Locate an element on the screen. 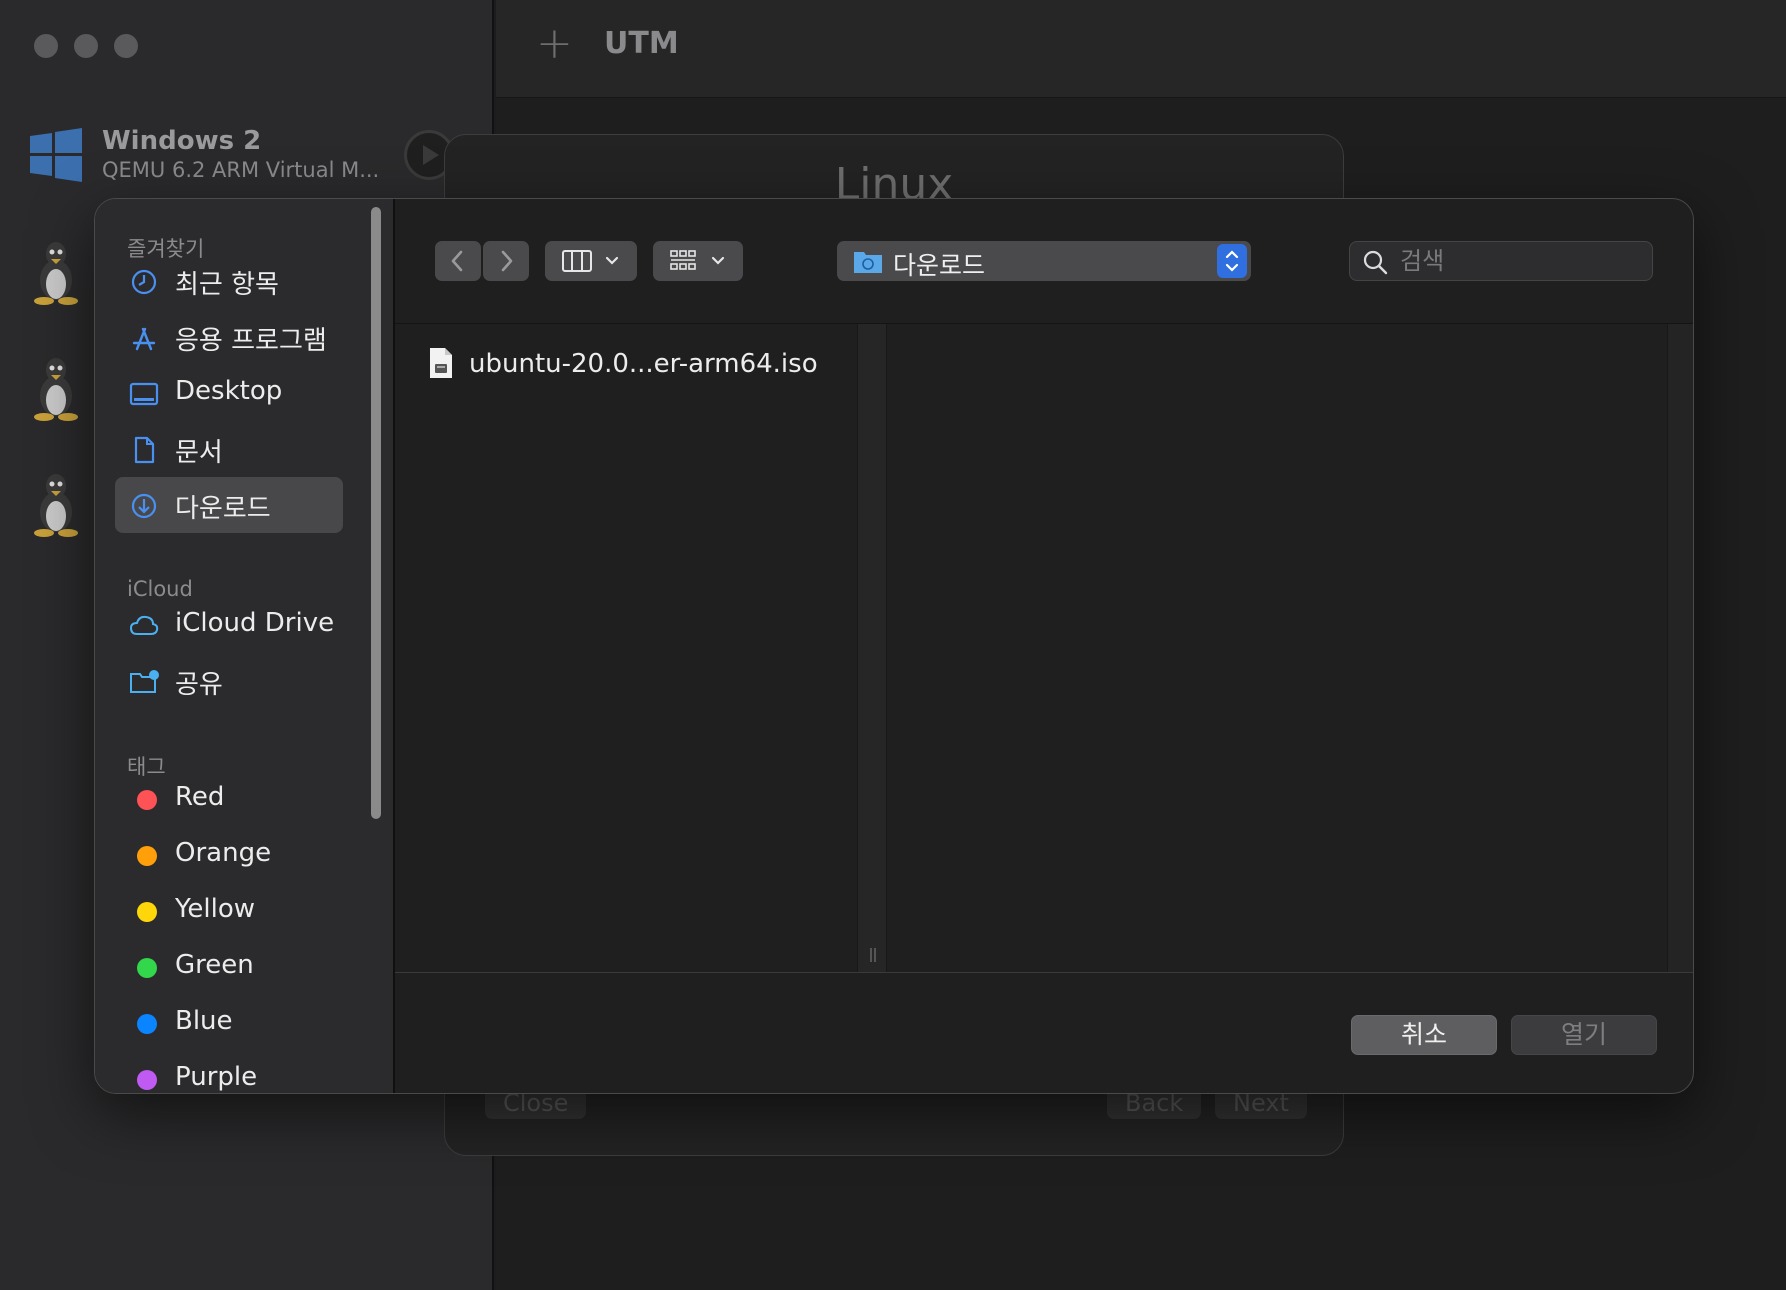 This screenshot has height=1290, width=1786. sidebar-tag-purple: Purple is located at coordinates (229, 1072).